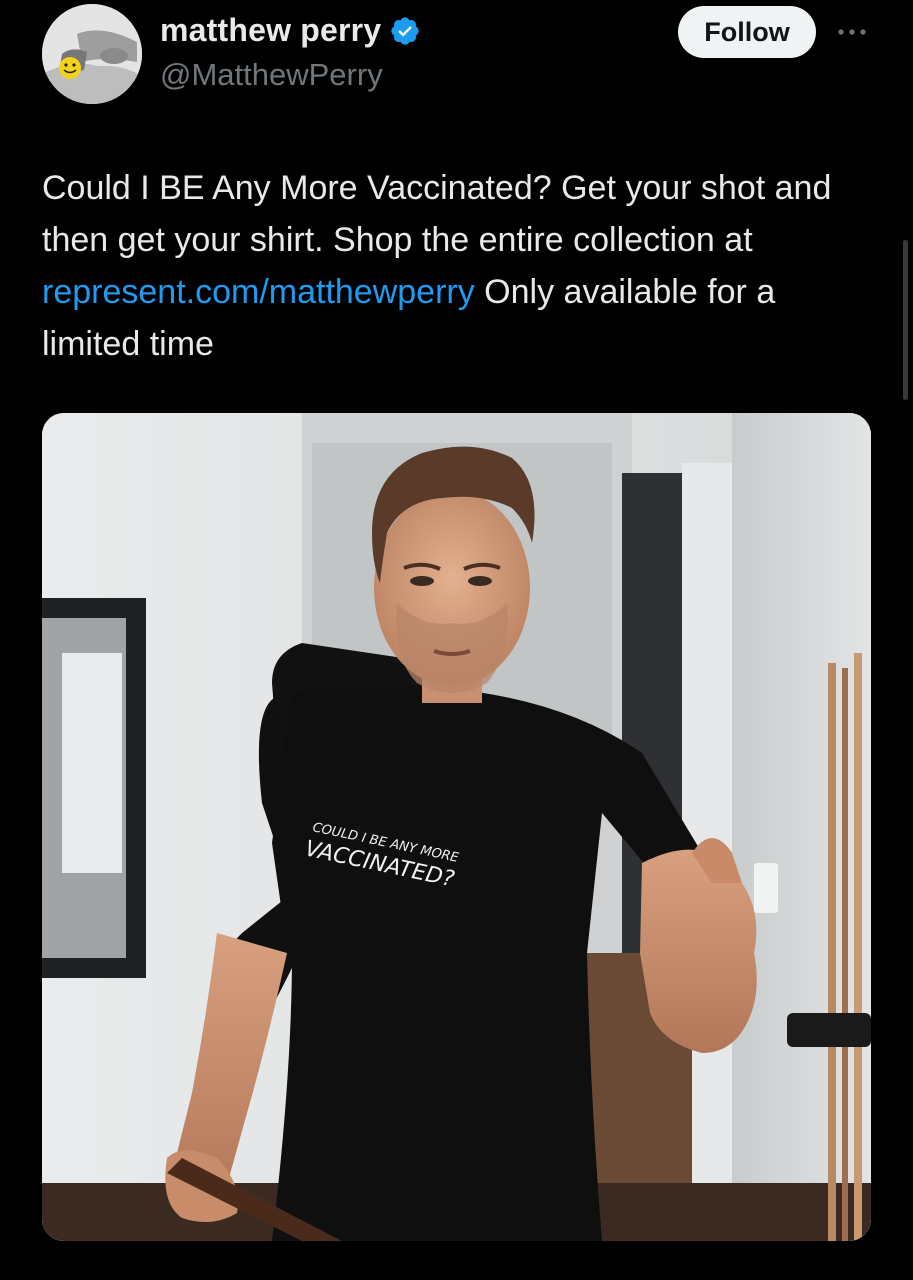  What do you see at coordinates (905, 320) in the screenshot?
I see `scrollbar` at bounding box center [905, 320].